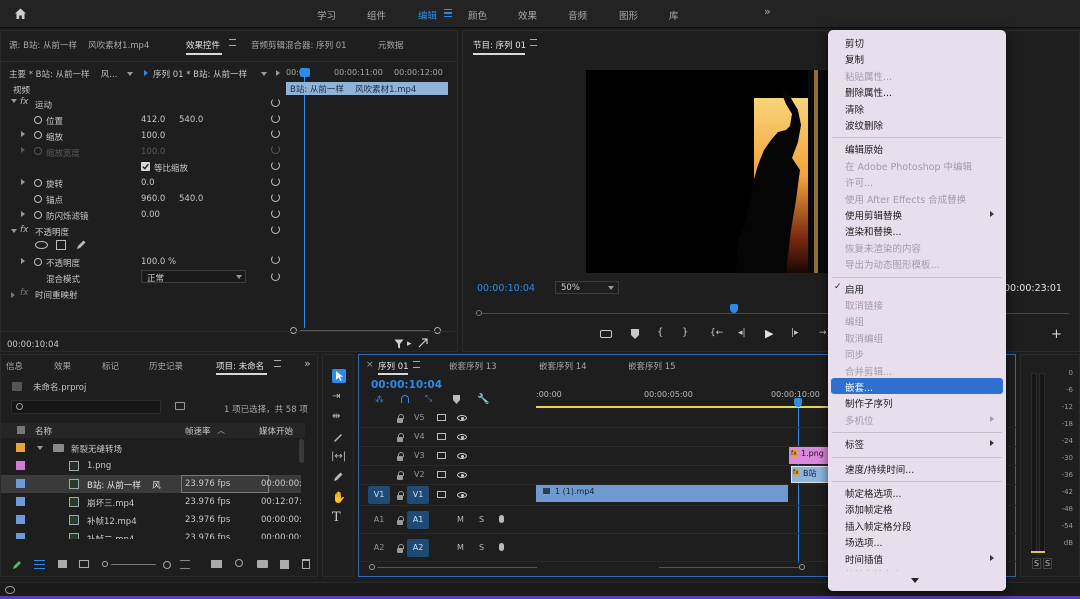 This screenshot has width=1080, height=599. I want to click on zoom-select: 50%, so click(587, 287).